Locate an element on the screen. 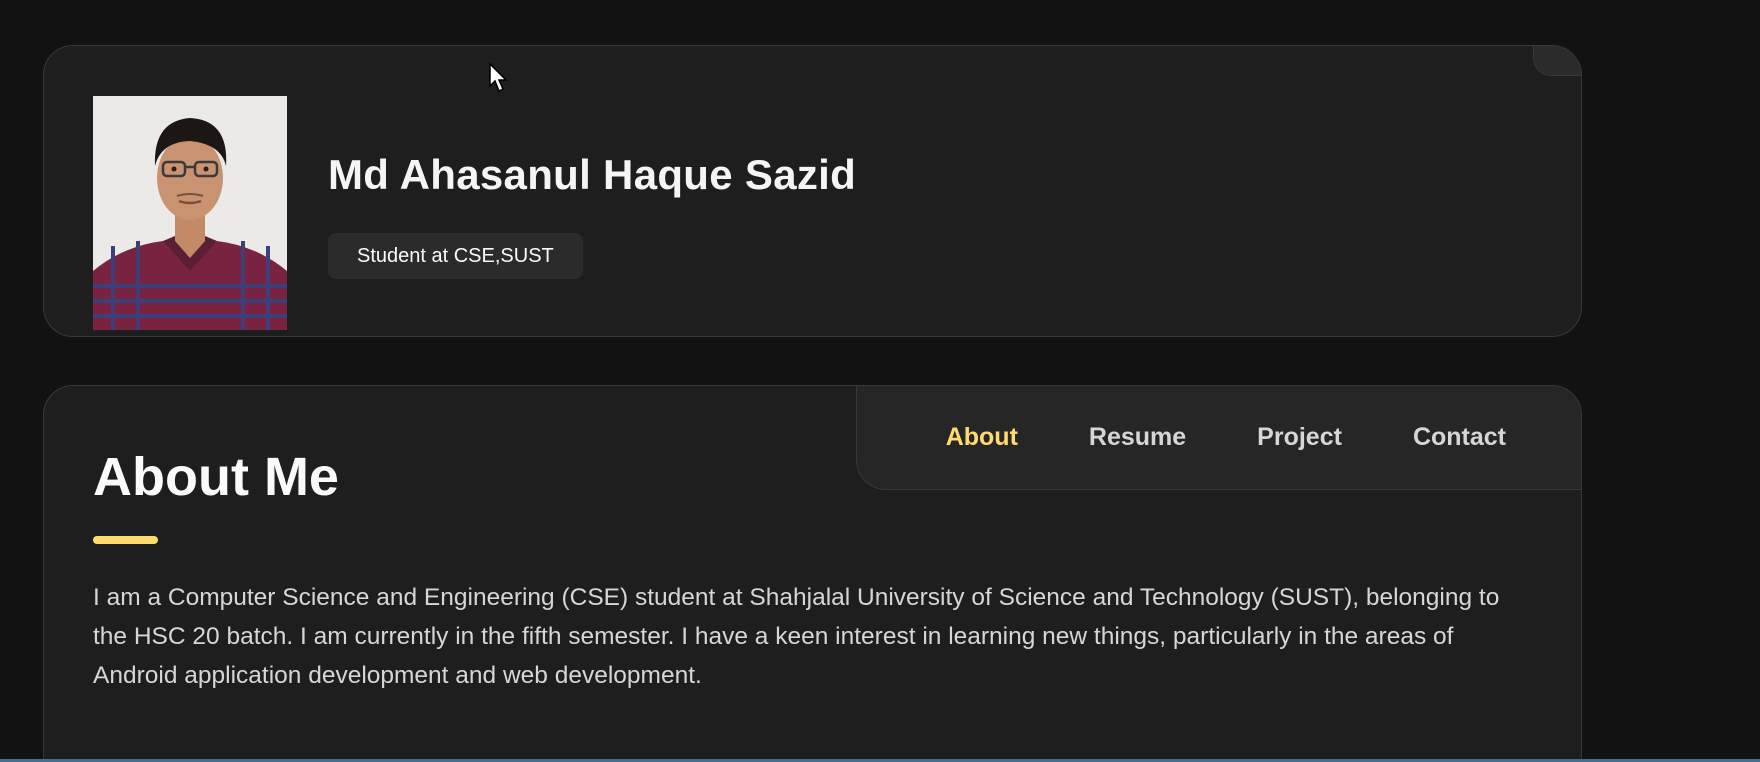 This screenshot has height=762, width=1760. mouse-cursor-icon is located at coordinates (498, 78).